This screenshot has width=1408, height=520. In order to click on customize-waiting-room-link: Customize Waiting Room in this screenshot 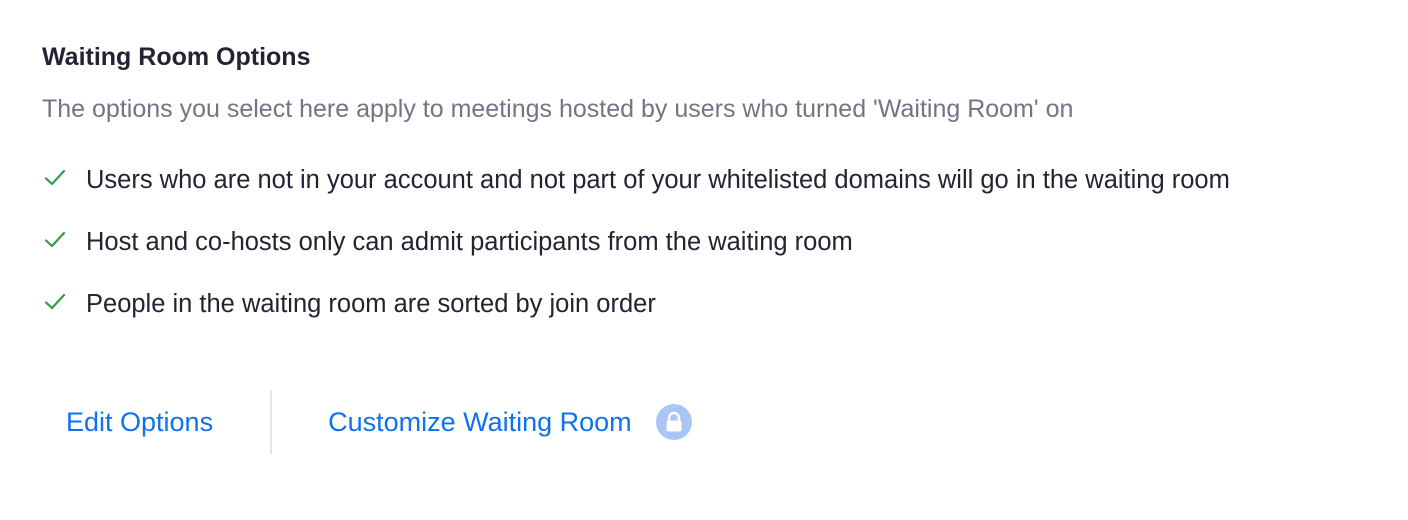, I will do `click(480, 422)`.